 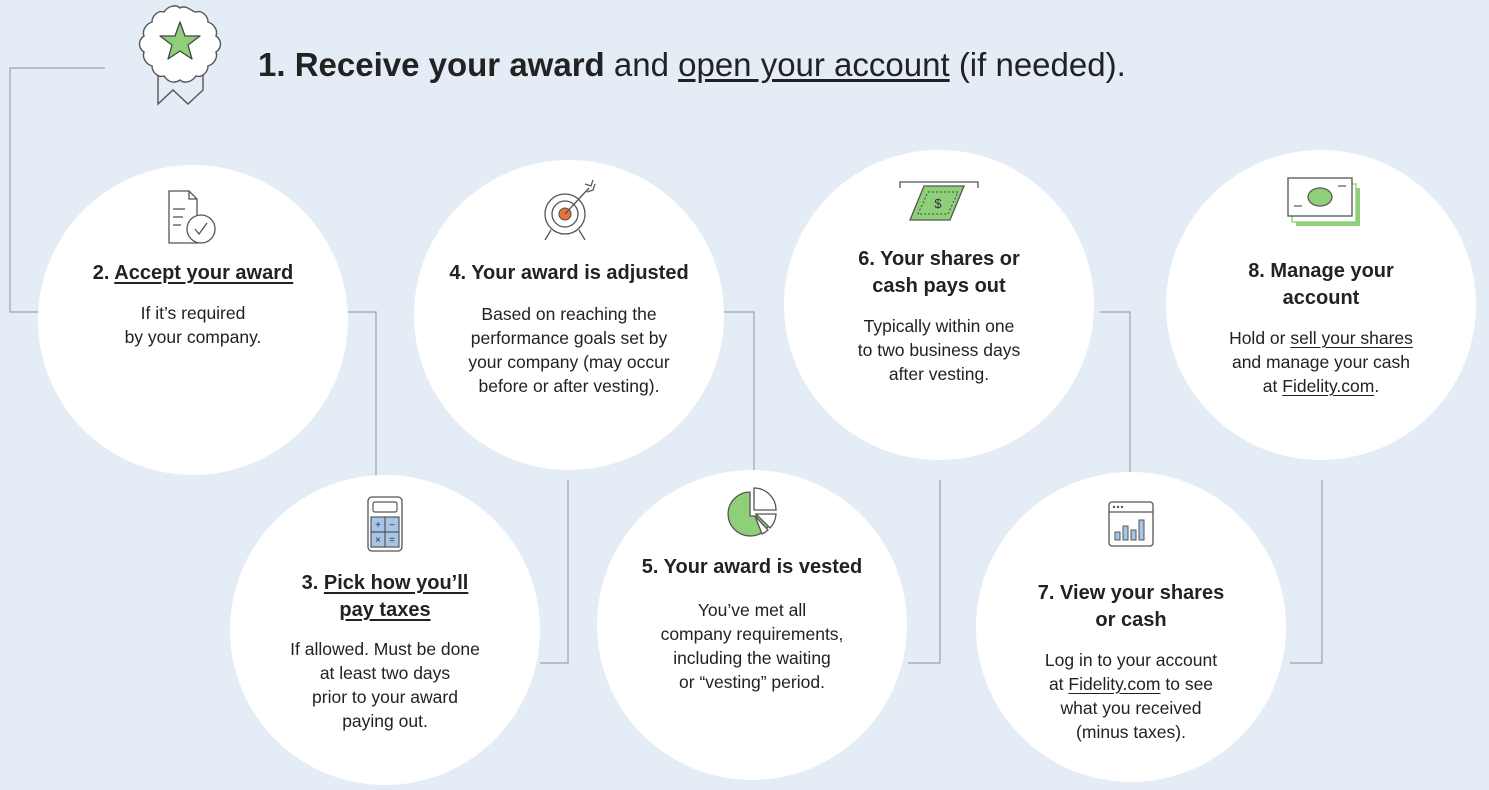 What do you see at coordinates (1257, 338) in the screenshot?
I see `step-8-text: Hold or` at bounding box center [1257, 338].